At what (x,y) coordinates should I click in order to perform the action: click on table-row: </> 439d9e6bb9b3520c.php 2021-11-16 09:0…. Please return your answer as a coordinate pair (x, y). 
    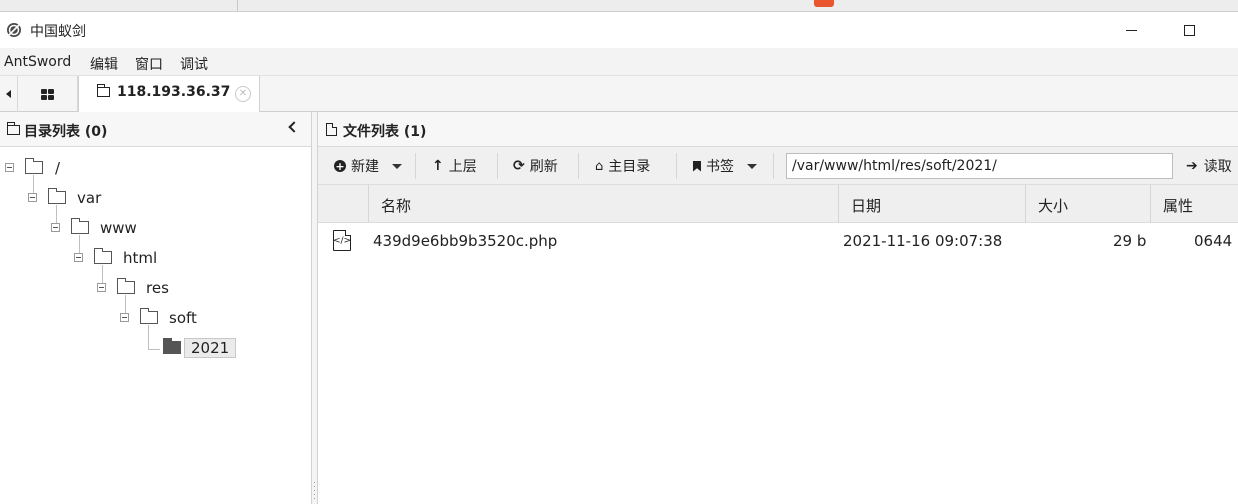
    Looking at the image, I should click on (778, 241).